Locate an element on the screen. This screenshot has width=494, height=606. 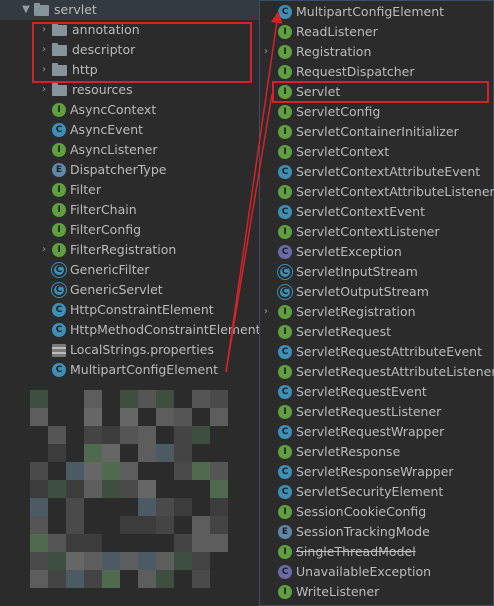
arrow-to-multipart is located at coordinates (254, 192).